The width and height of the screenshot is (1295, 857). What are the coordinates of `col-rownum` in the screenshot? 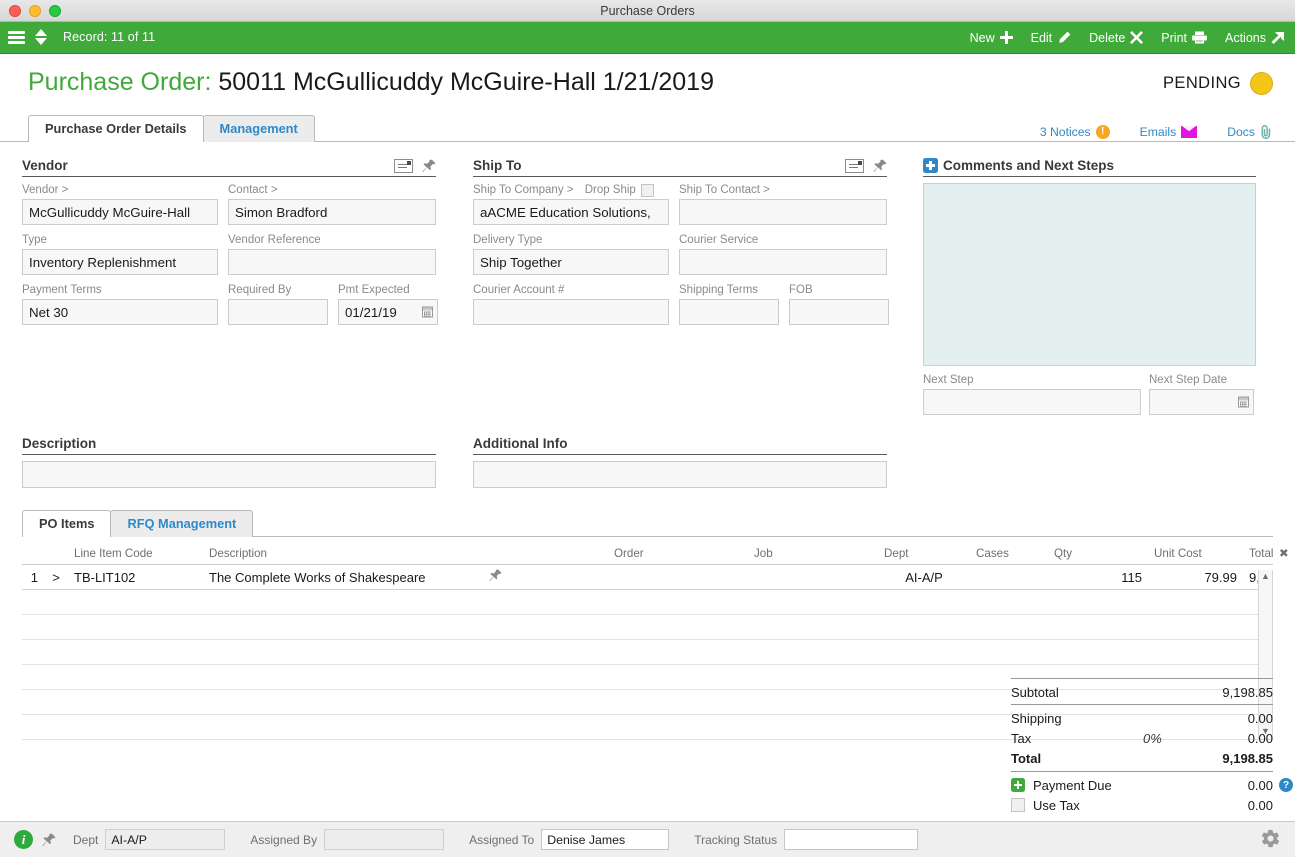 It's located at (33, 555).